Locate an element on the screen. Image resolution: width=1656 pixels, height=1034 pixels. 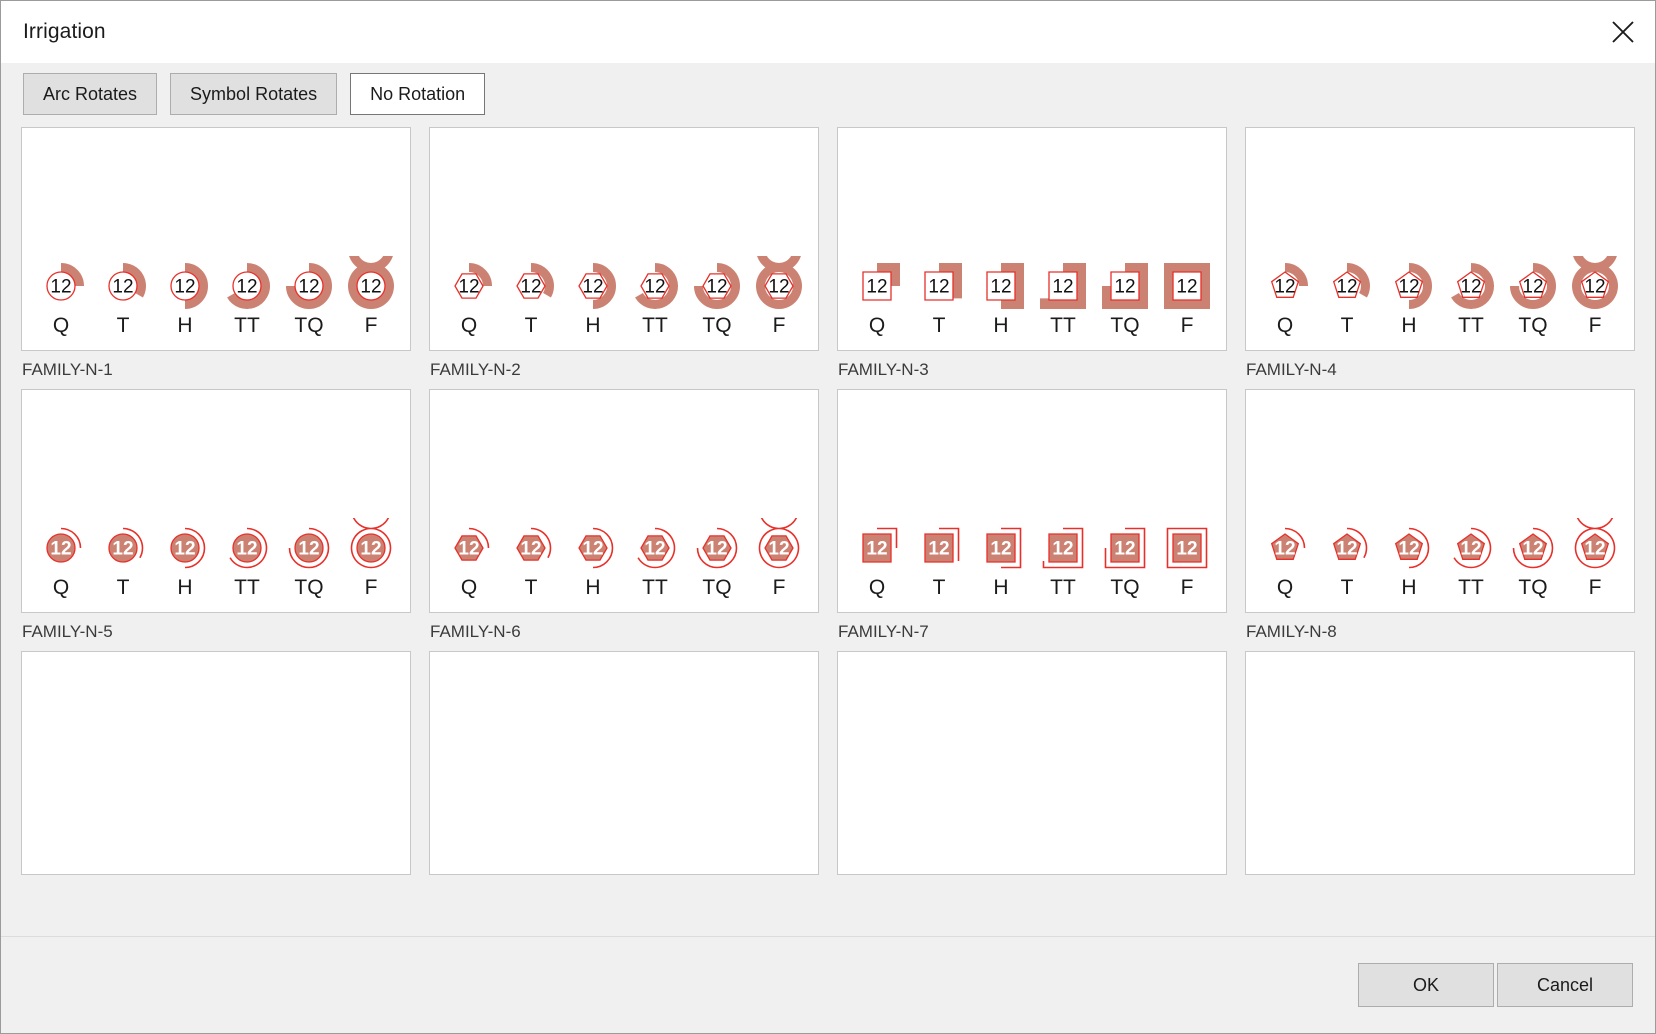
symbol-item: 12 H is located at coordinates (1001, 296).